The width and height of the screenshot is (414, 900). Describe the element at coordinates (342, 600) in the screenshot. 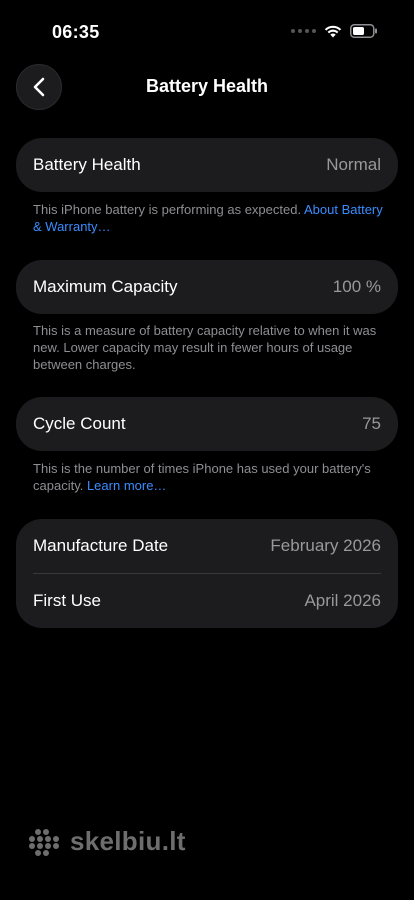

I see `first-use-value: April 2026` at that location.